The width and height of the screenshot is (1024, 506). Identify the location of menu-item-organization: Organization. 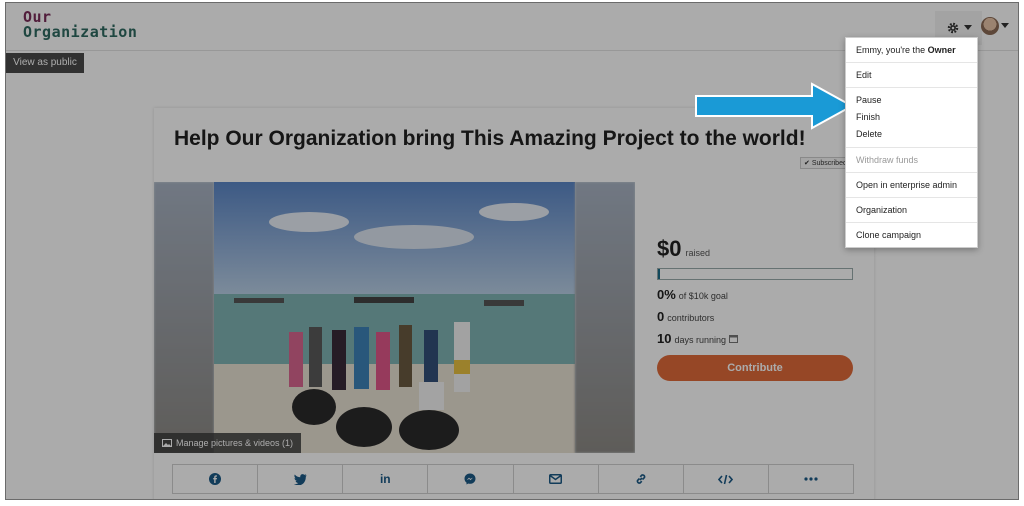
(911, 210).